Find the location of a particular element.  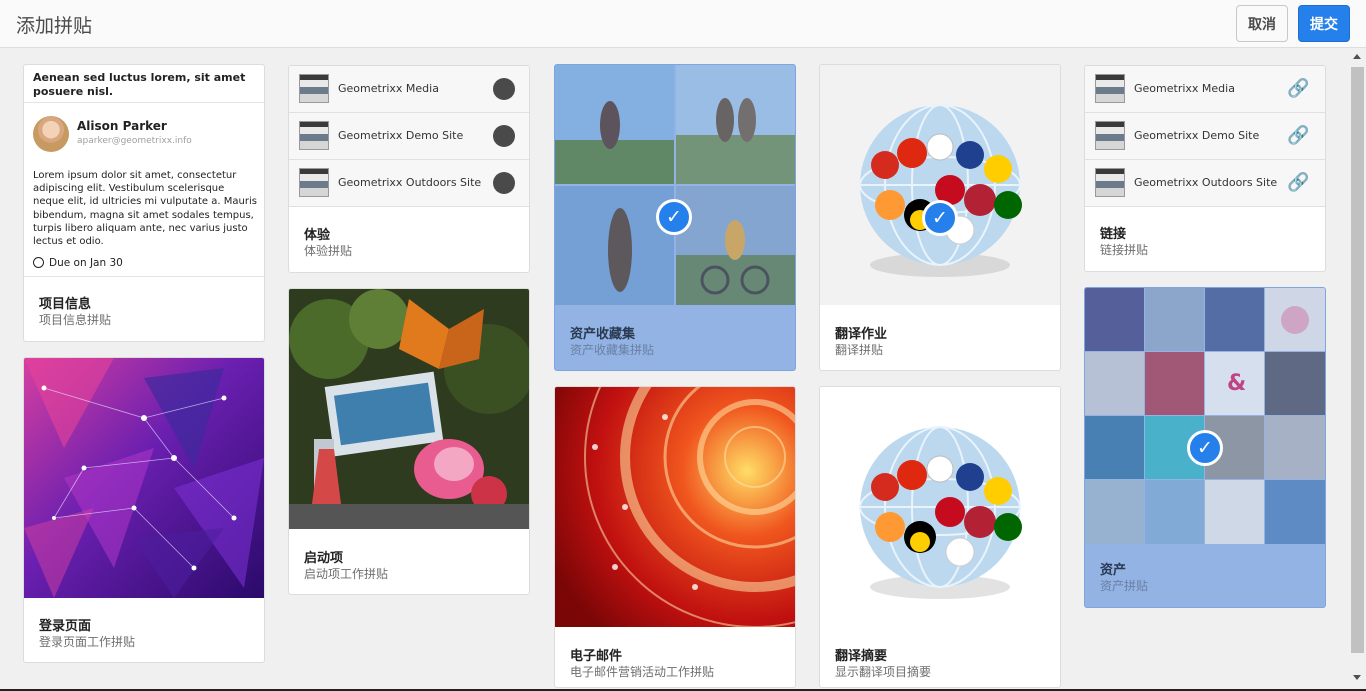

tile-subtitle: 启动项工作拼贴 is located at coordinates (346, 574).